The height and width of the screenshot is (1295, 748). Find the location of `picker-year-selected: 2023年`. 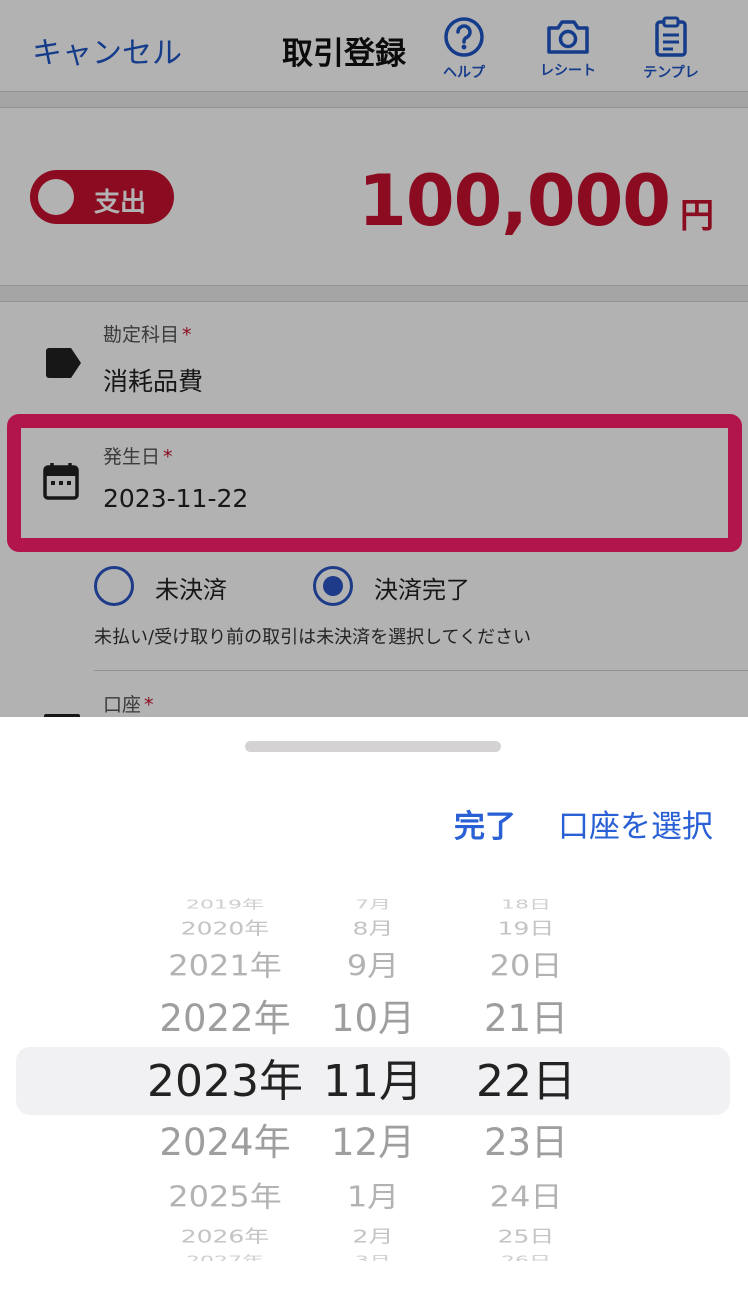

picker-year-selected: 2023年 is located at coordinates (225, 1081).